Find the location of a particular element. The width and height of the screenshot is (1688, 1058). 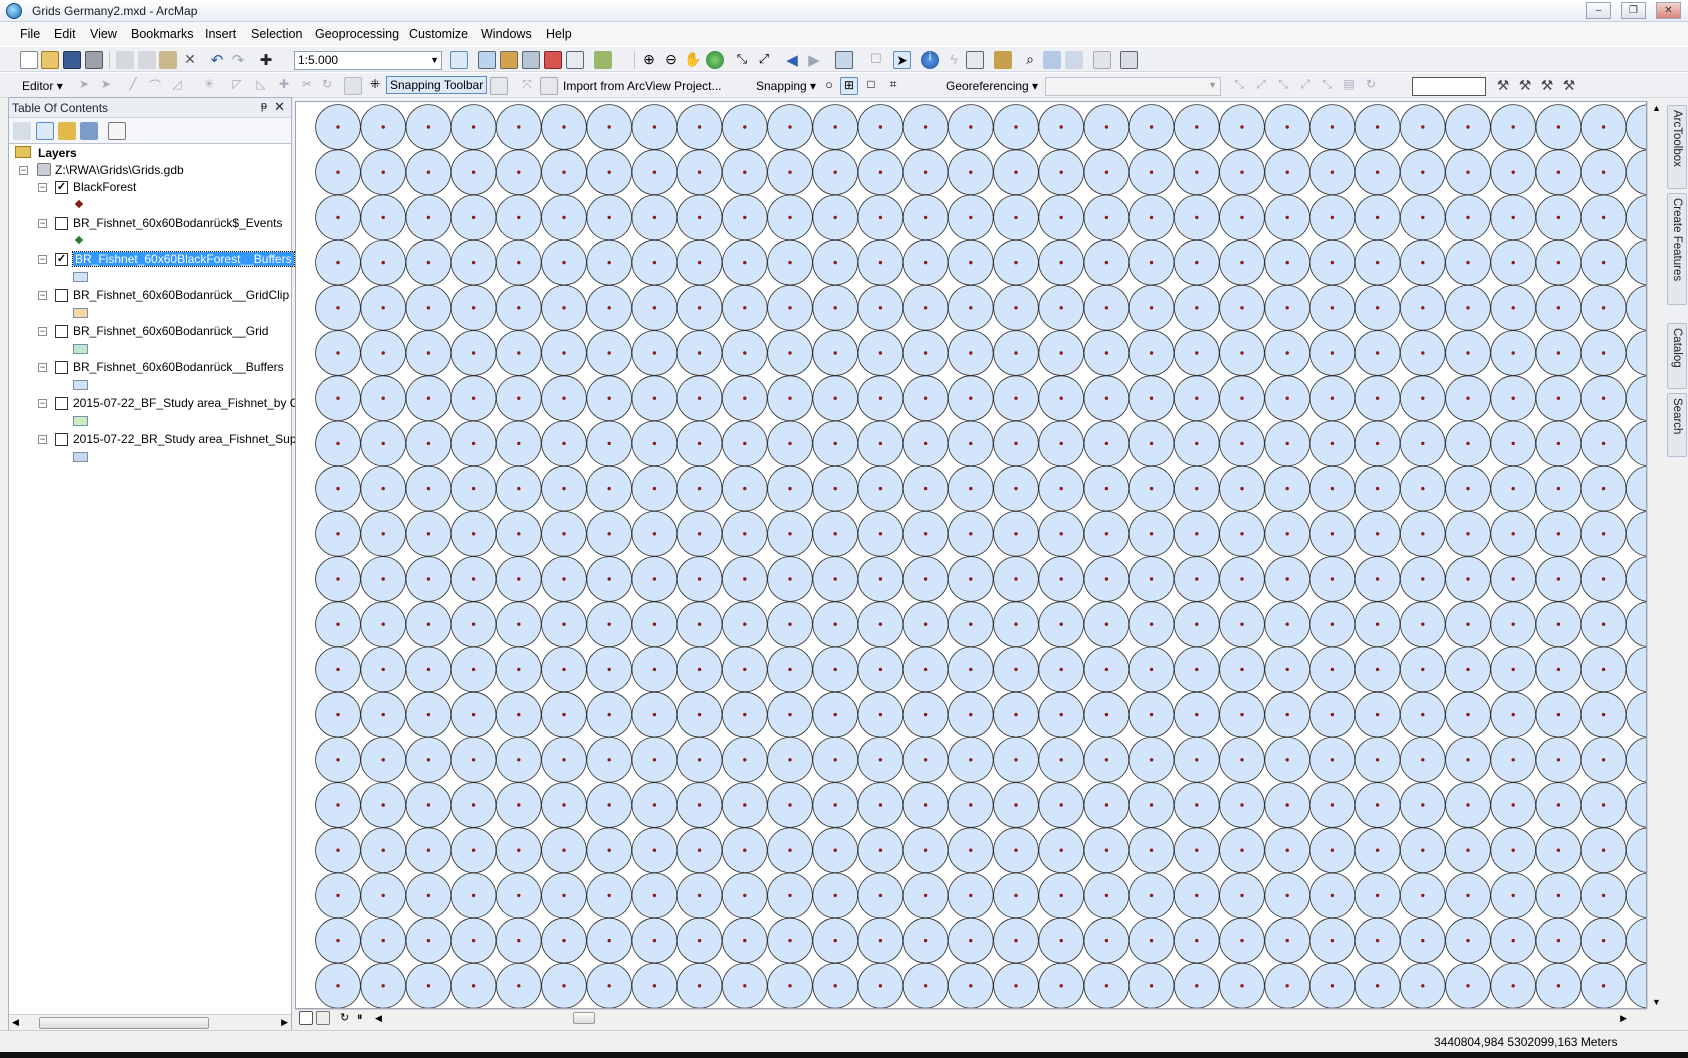

create-features-icon is located at coordinates (499, 86).